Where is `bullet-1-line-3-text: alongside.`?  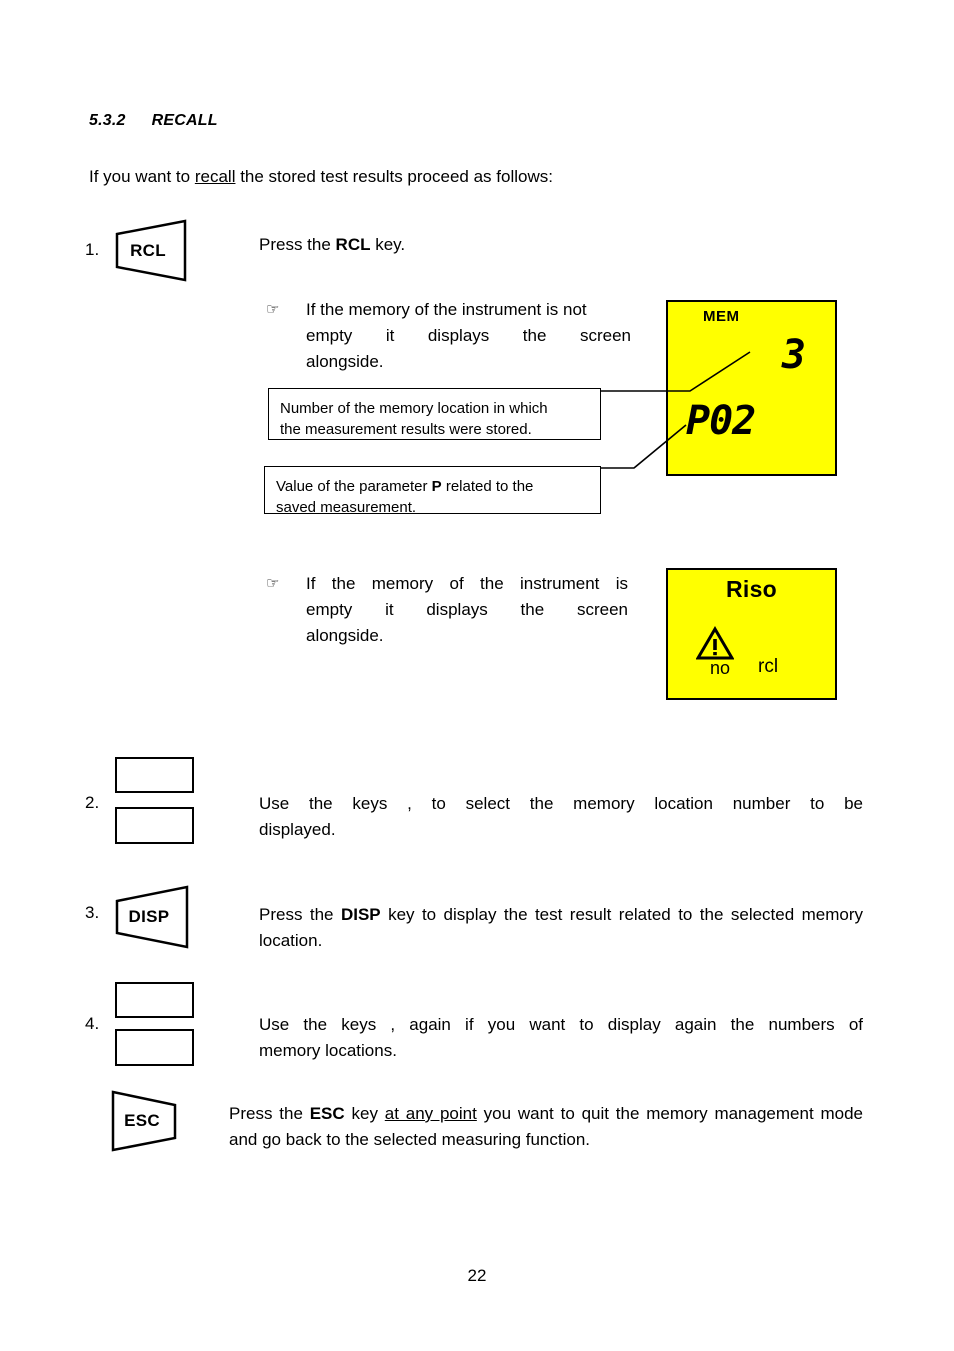
bullet-1-line-3-text: alongside. is located at coordinates (345, 361).